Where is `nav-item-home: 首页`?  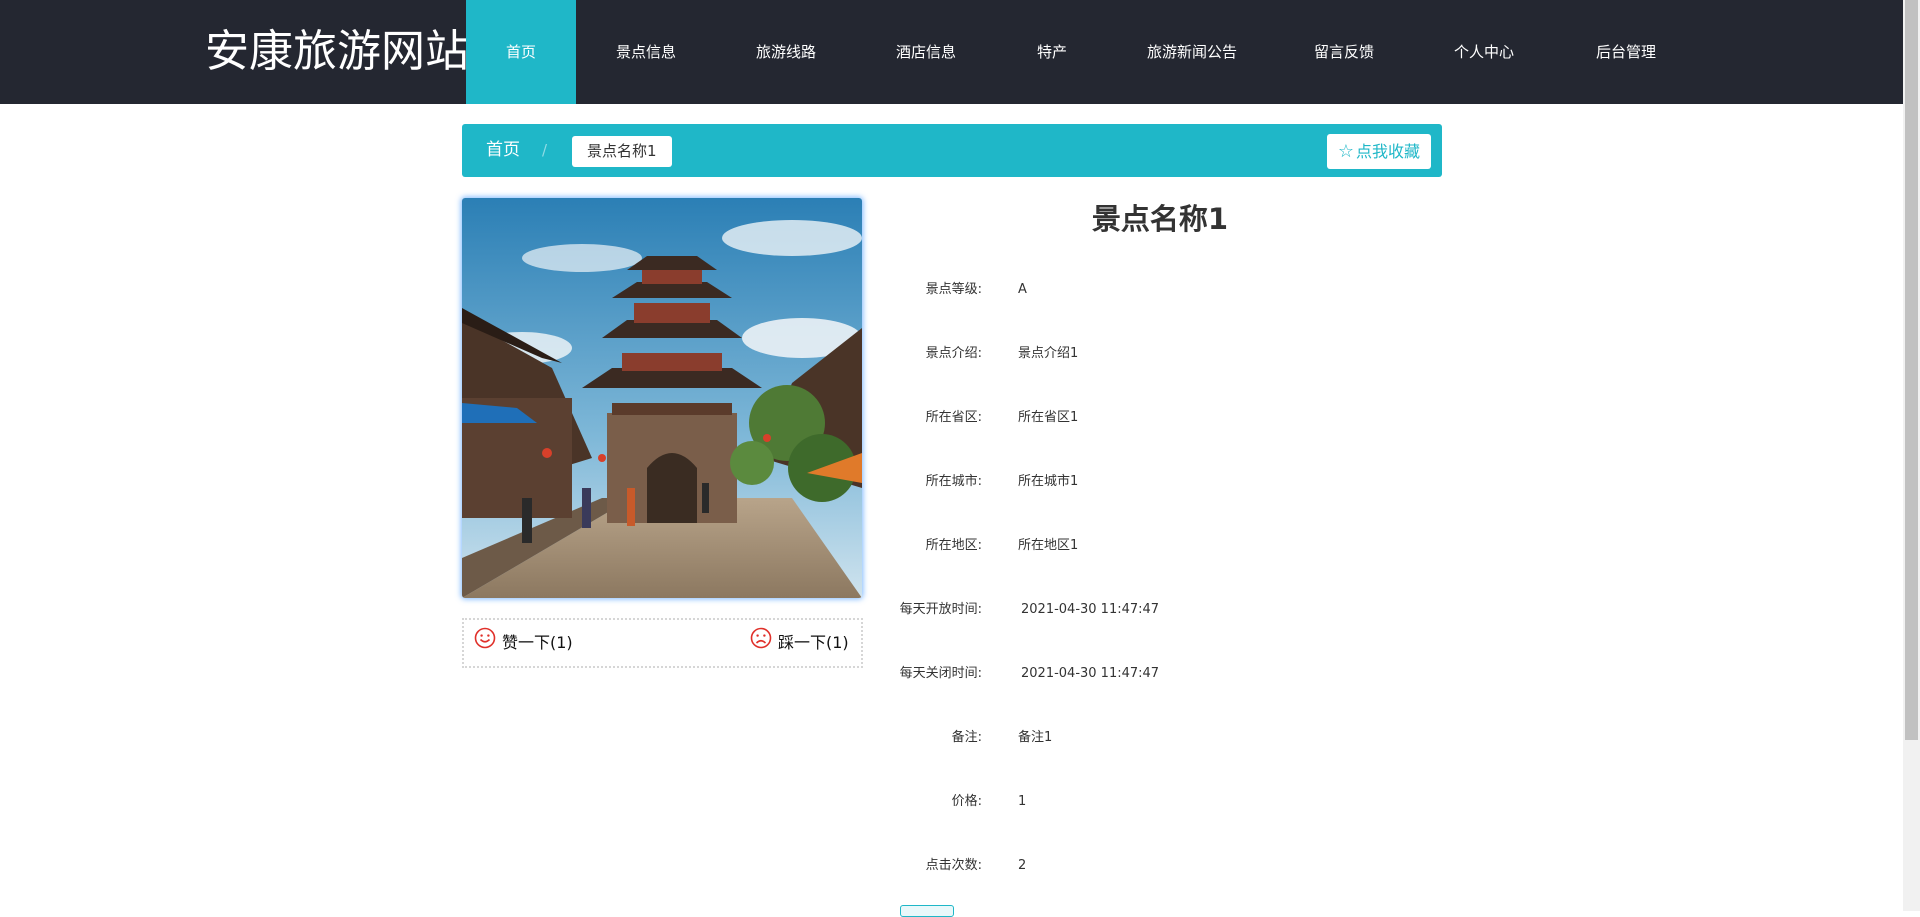
nav-item-home: 首页 is located at coordinates (521, 52).